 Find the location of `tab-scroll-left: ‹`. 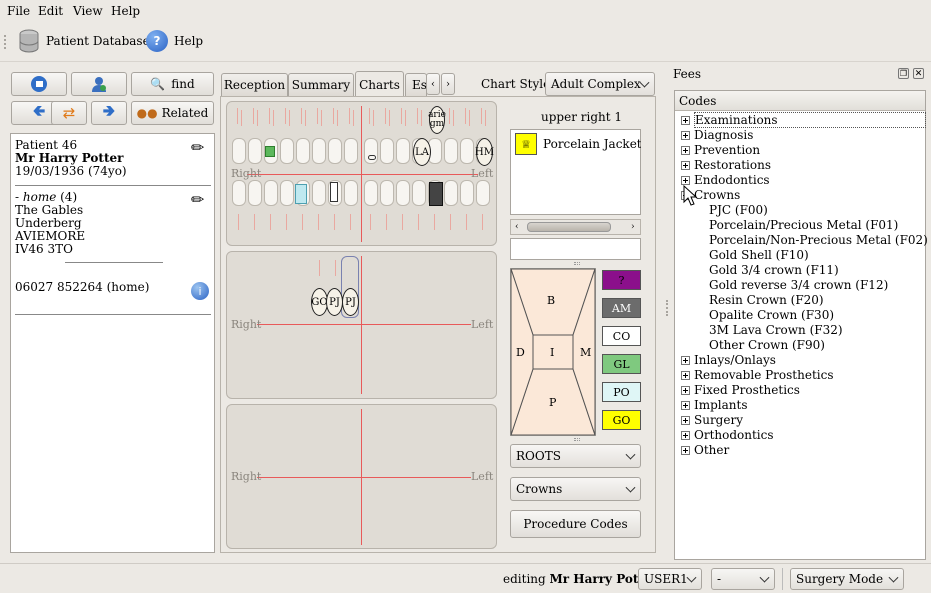

tab-scroll-left: ‹ is located at coordinates (433, 84).